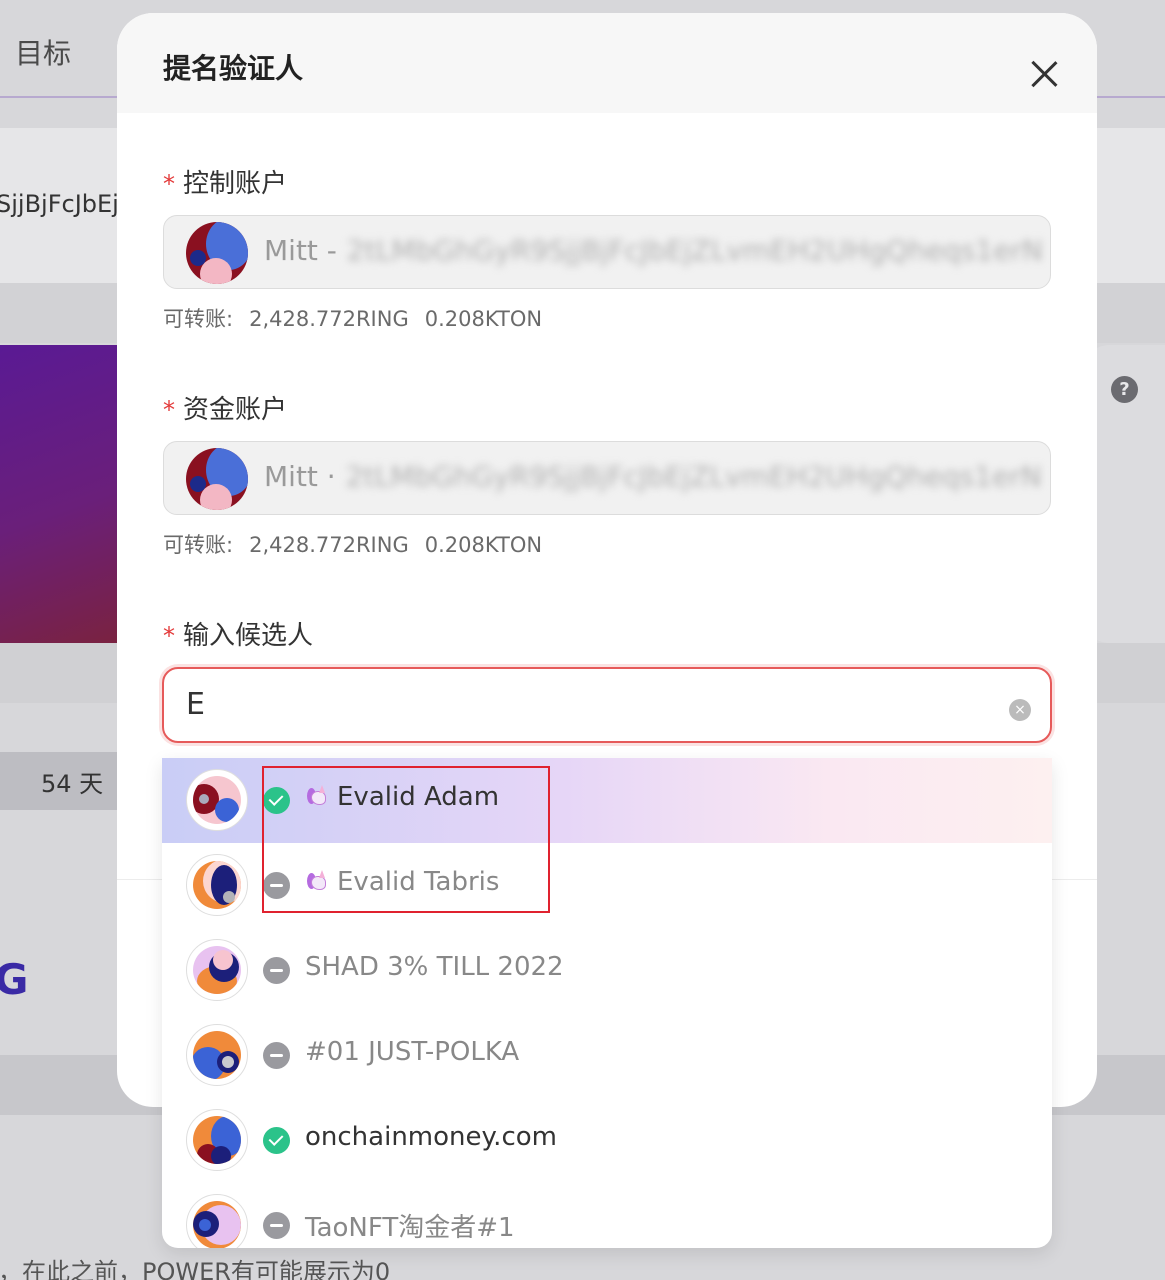  I want to click on validator-name: #01 JUST-POLKA, so click(412, 1052).